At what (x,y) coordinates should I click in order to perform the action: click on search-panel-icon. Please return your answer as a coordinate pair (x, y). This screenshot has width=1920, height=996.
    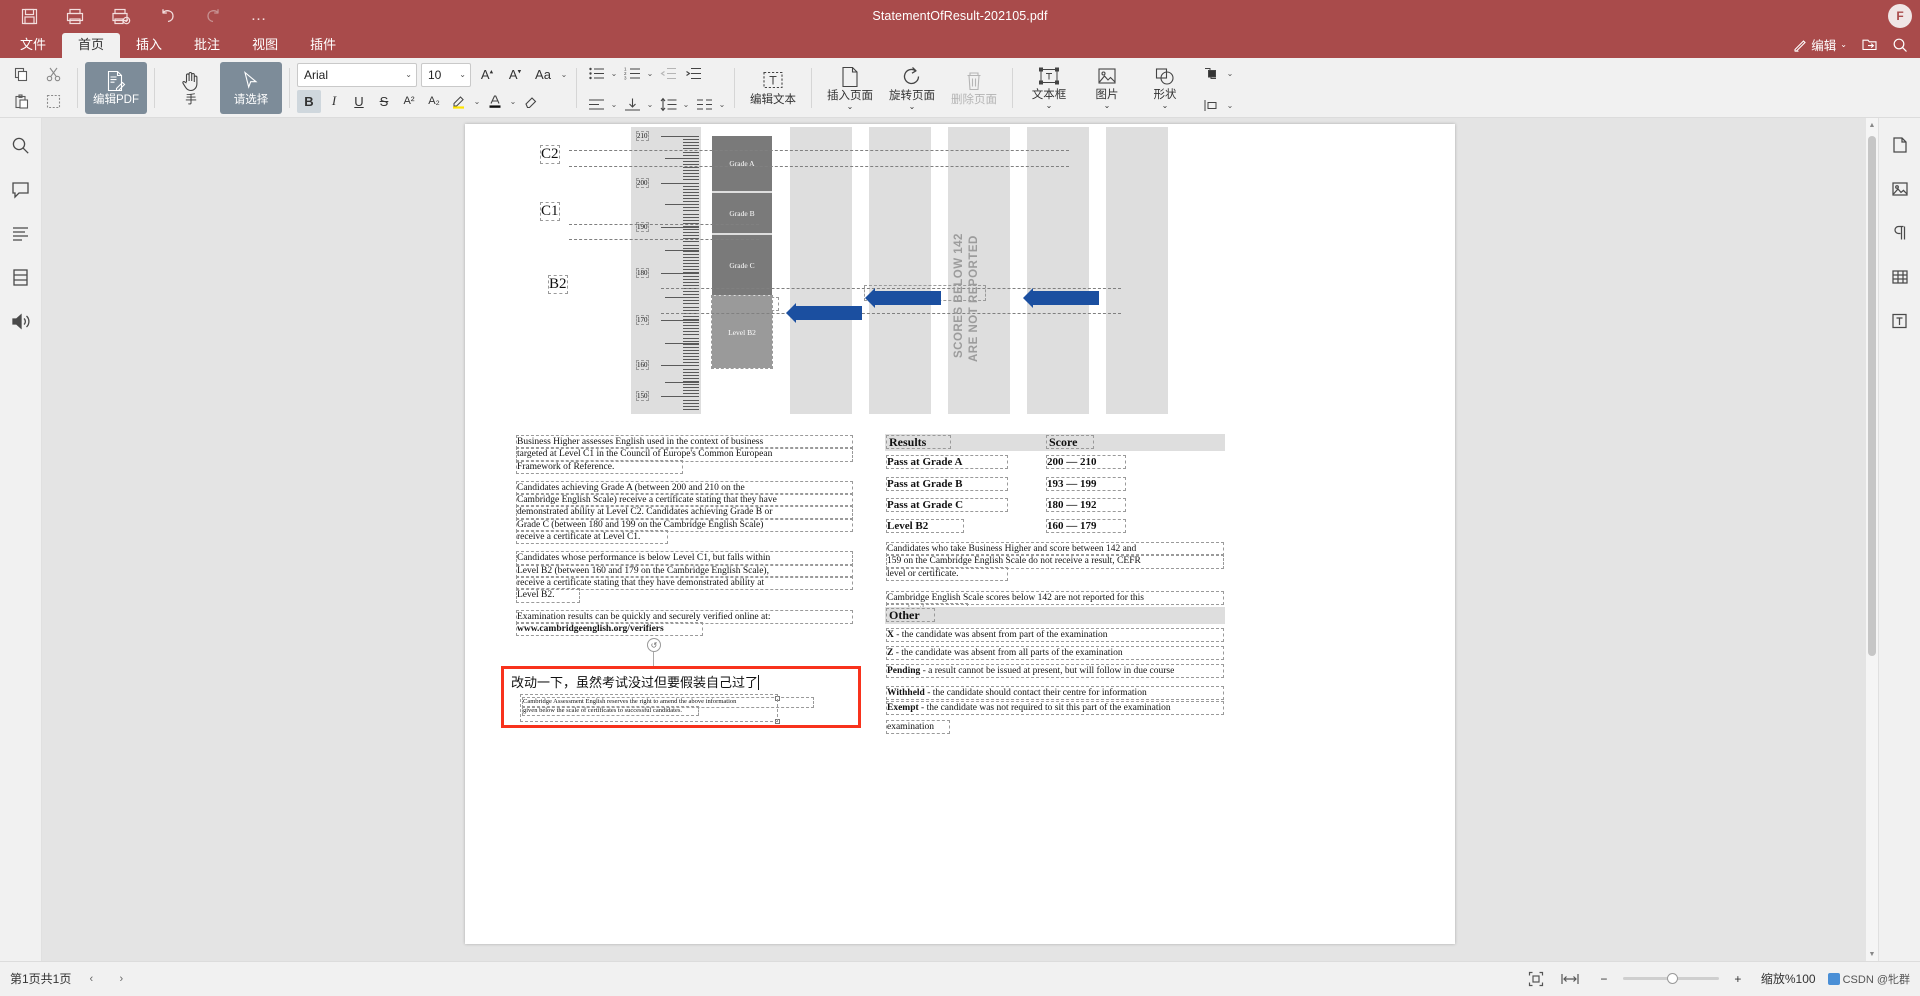
    Looking at the image, I should click on (21, 145).